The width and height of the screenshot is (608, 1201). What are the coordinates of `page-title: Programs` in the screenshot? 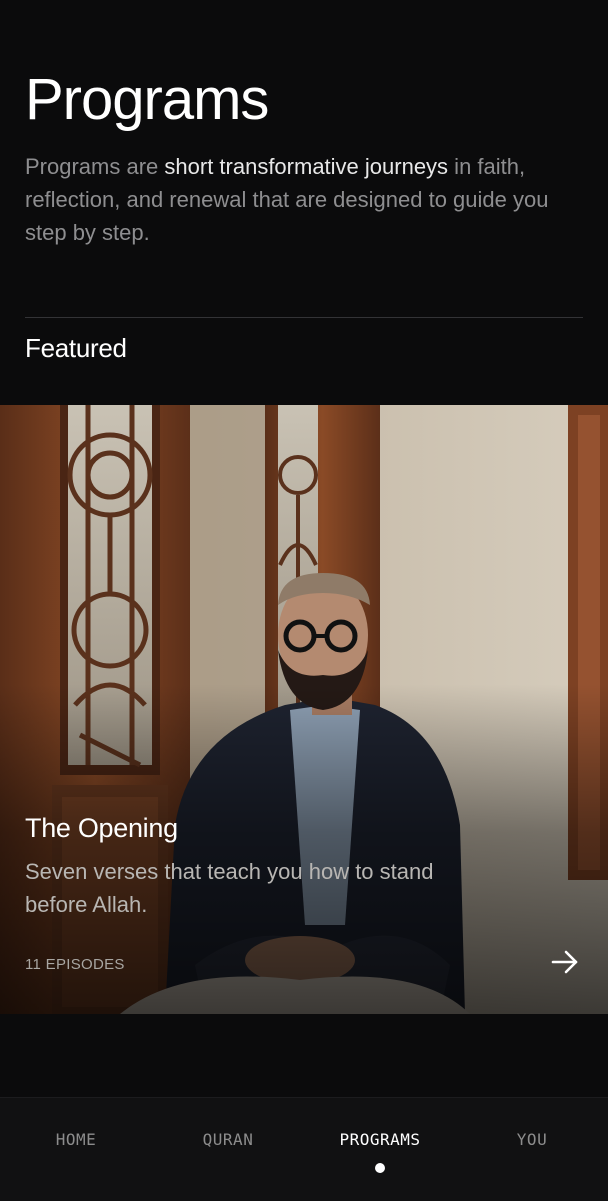 It's located at (147, 99).